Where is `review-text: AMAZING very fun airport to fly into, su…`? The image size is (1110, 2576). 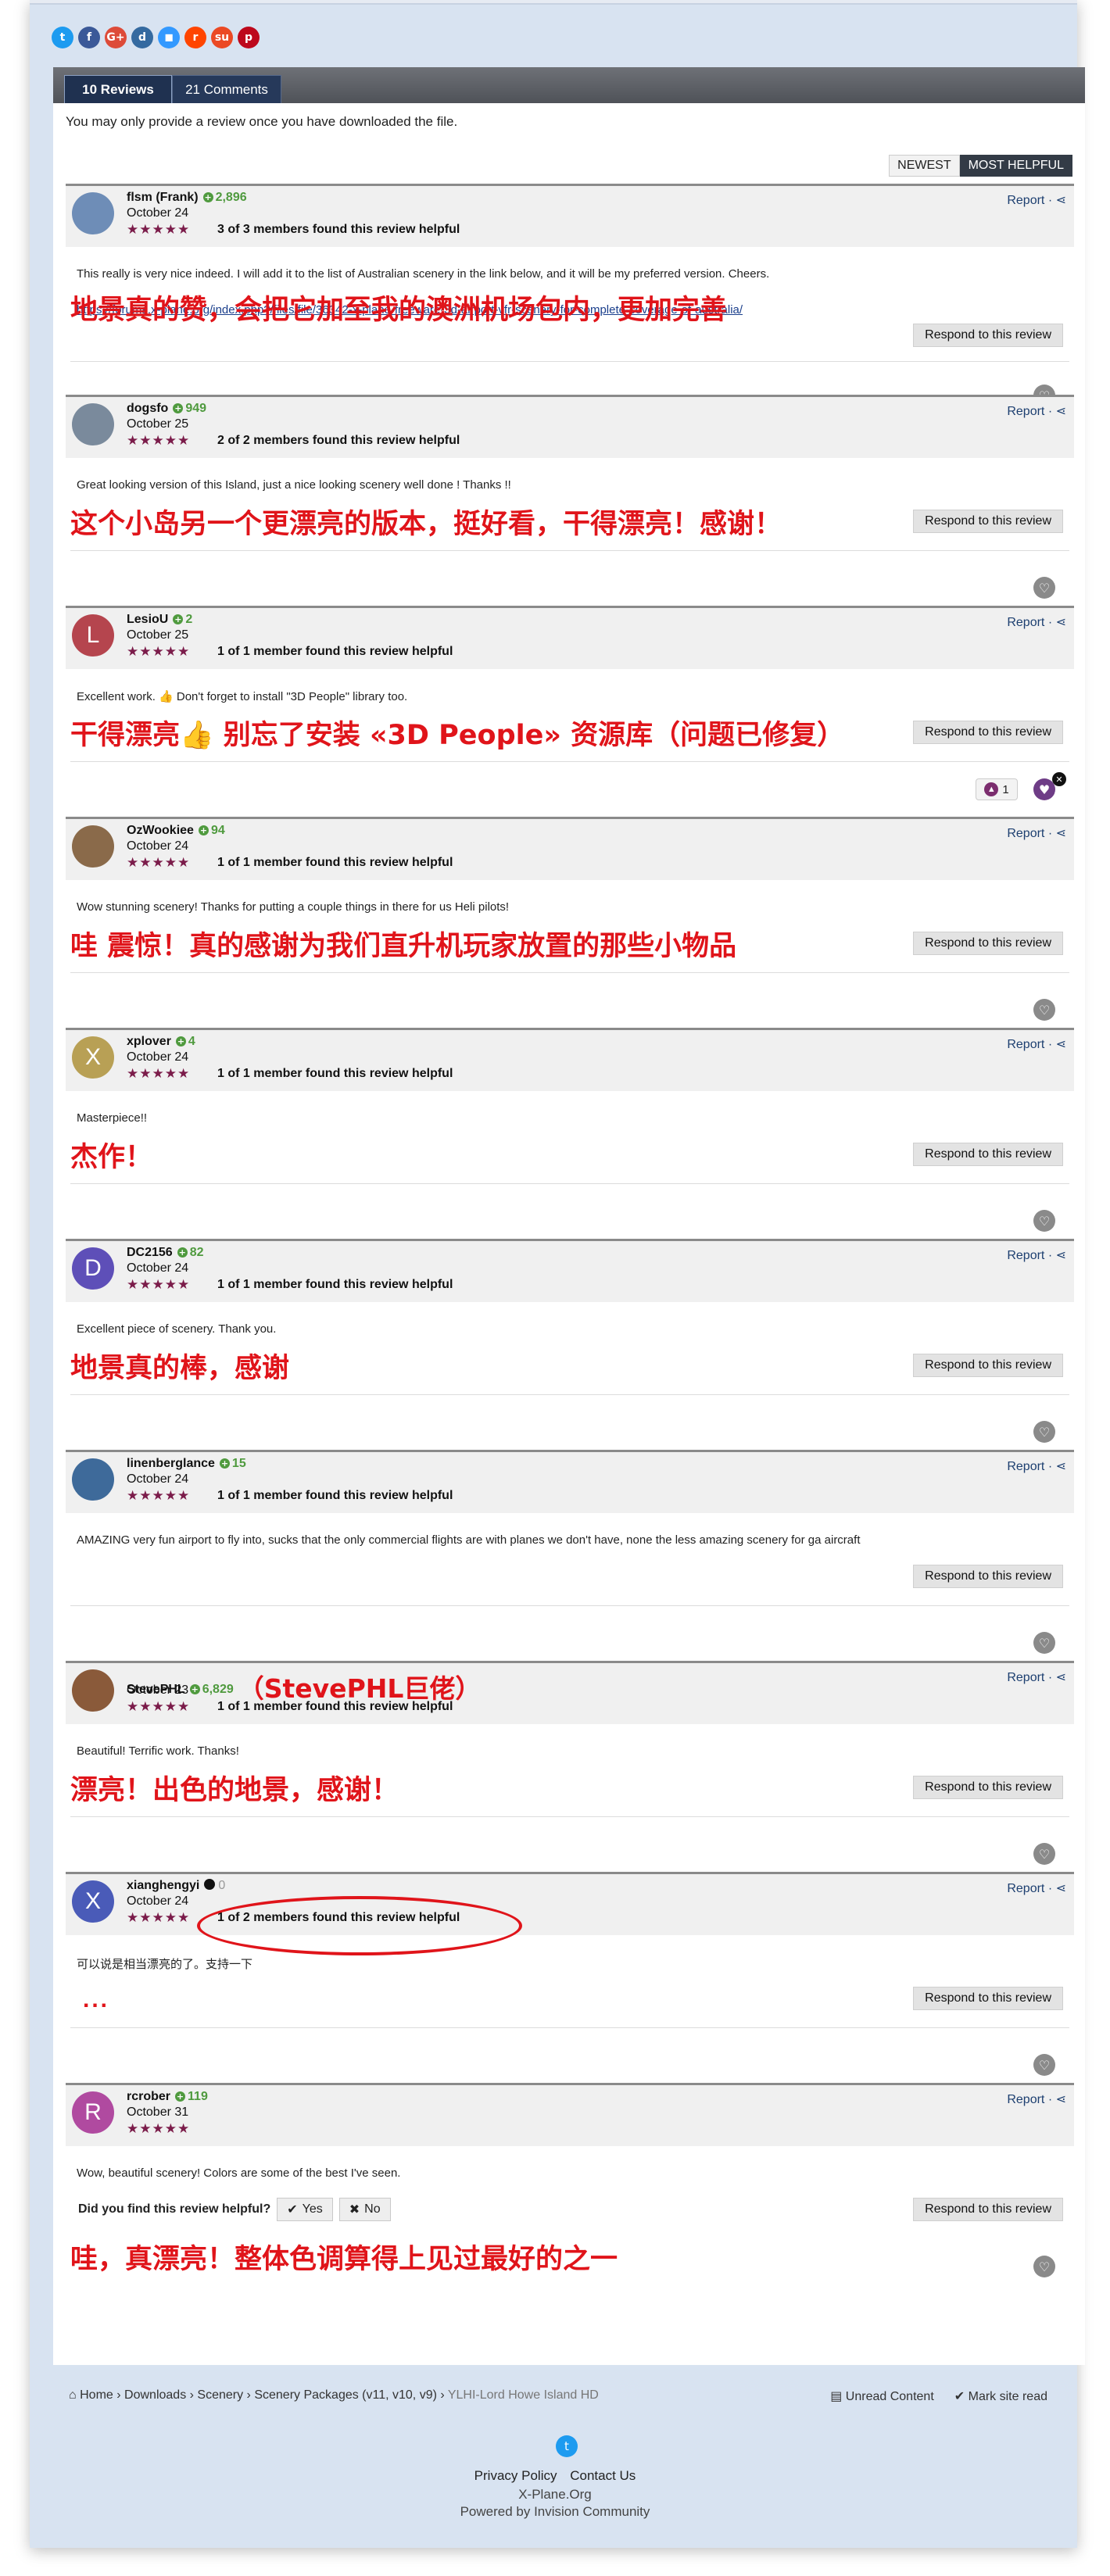
review-text: AMAZING very fun airport to fly into, su… is located at coordinates (469, 1540).